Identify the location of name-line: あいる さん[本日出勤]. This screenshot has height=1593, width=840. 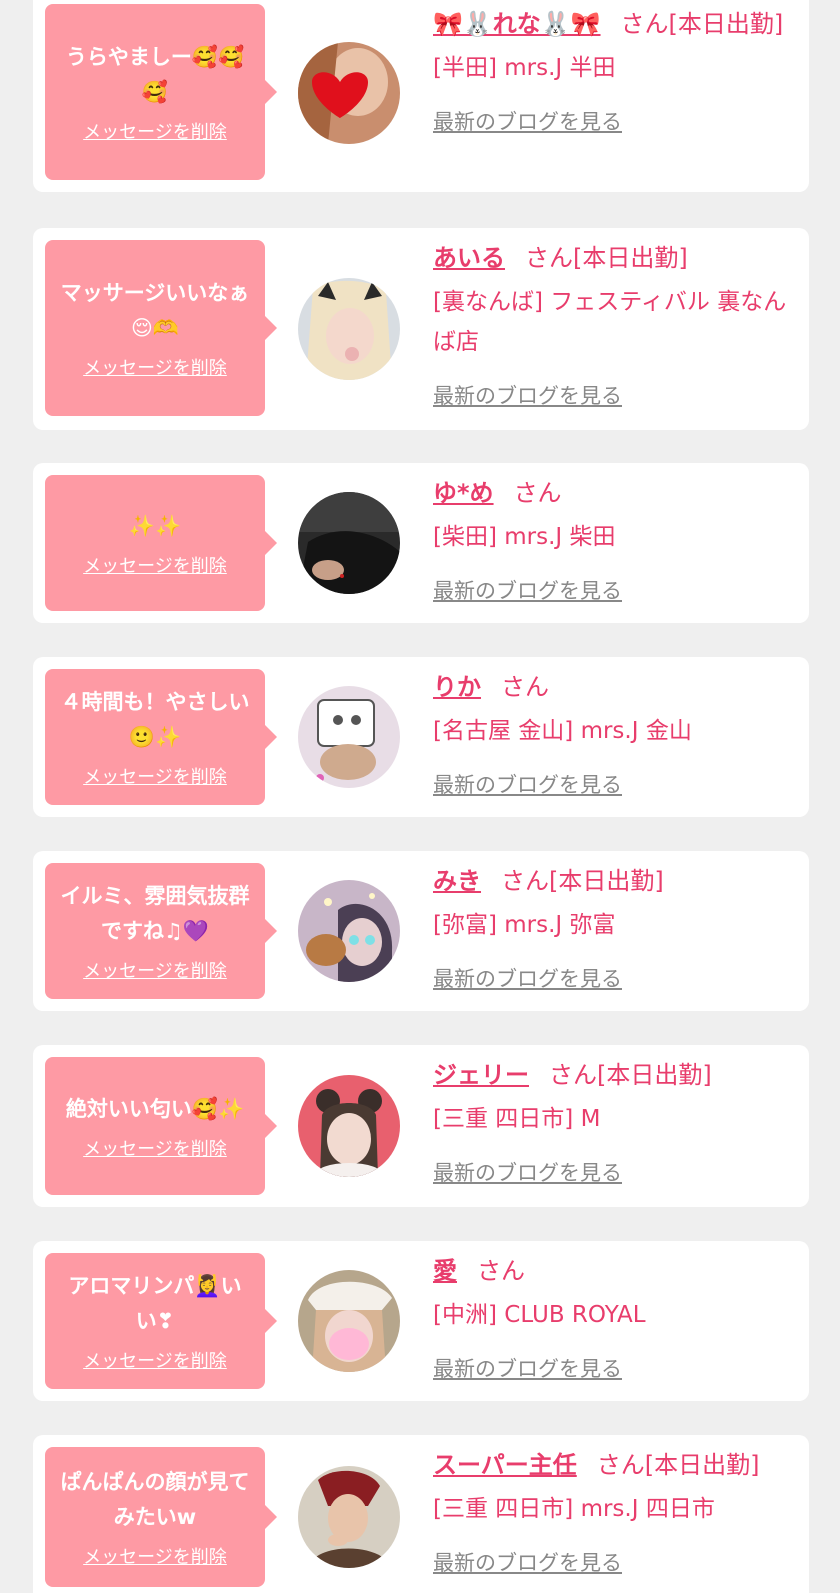
(611, 258).